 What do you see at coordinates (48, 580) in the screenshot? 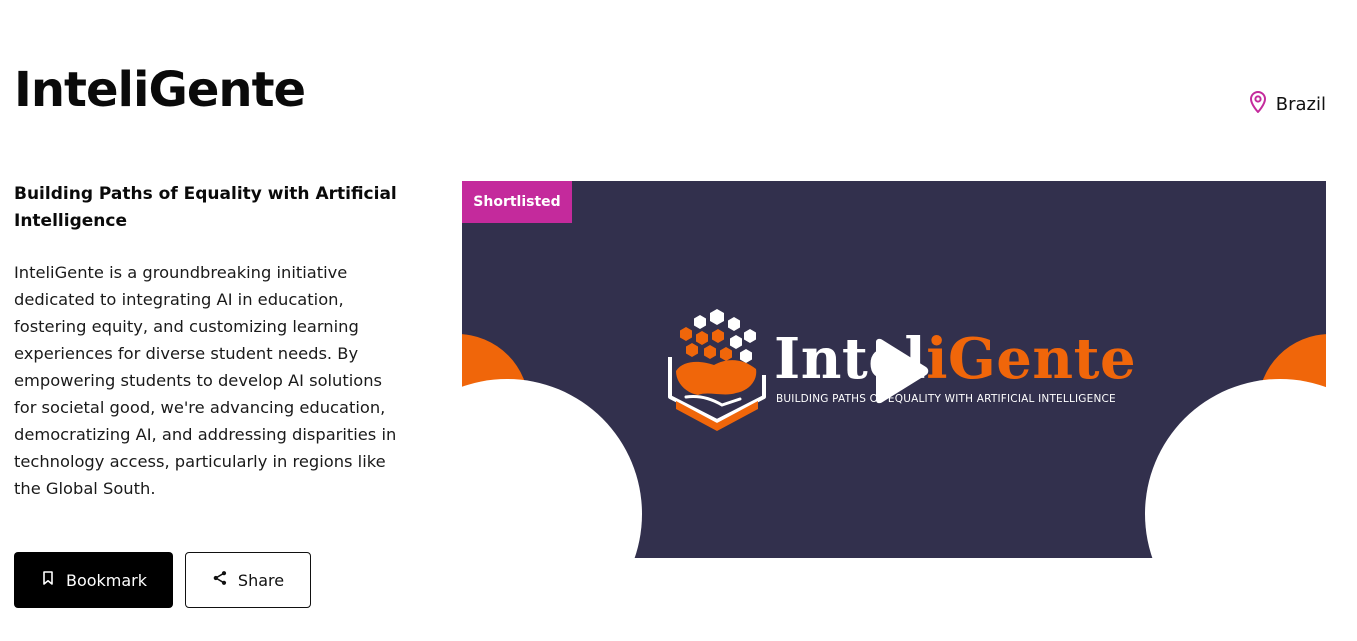
I see `bookmark-icon` at bounding box center [48, 580].